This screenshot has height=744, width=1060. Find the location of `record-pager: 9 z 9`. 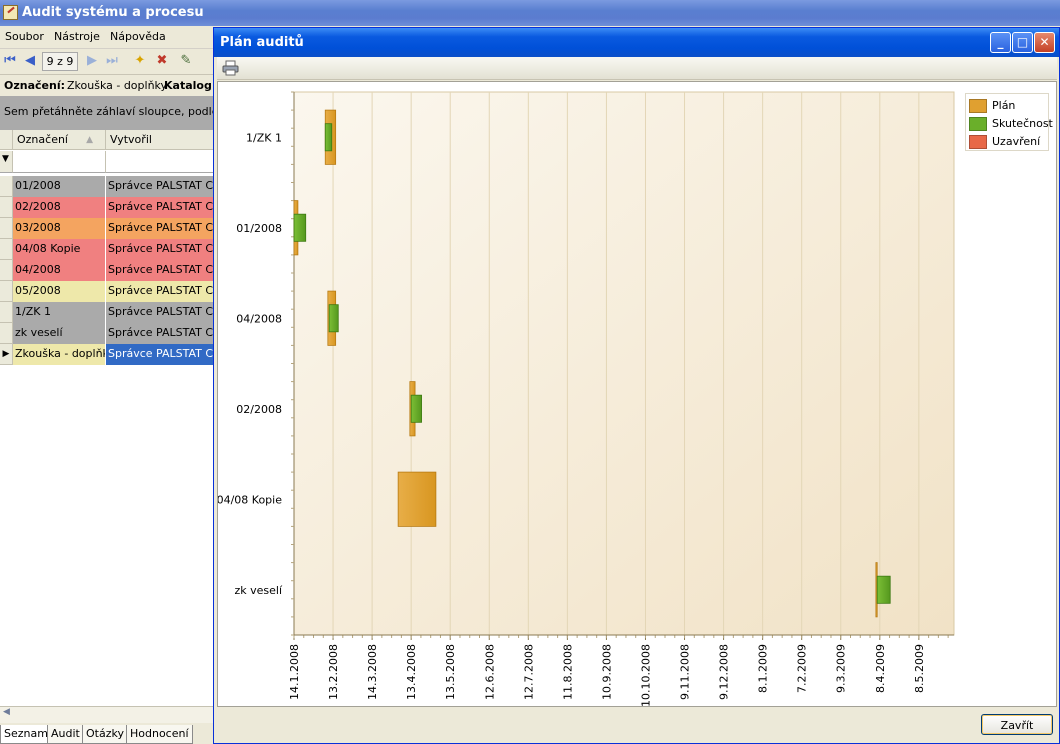

record-pager: 9 z 9 is located at coordinates (60, 61).